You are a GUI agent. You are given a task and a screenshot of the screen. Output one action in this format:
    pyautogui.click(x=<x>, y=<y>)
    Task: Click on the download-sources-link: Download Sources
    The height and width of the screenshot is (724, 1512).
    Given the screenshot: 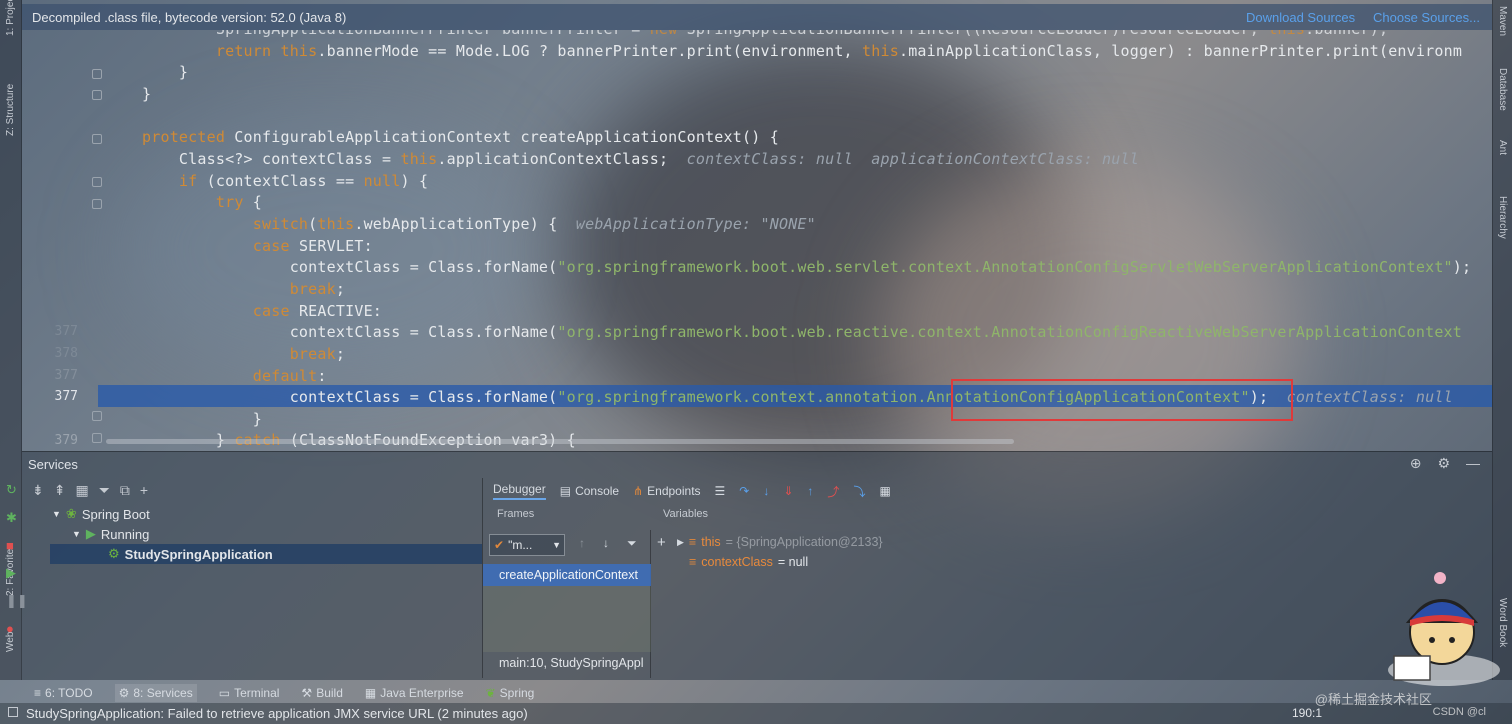 What is the action you would take?
    pyautogui.click(x=1300, y=17)
    